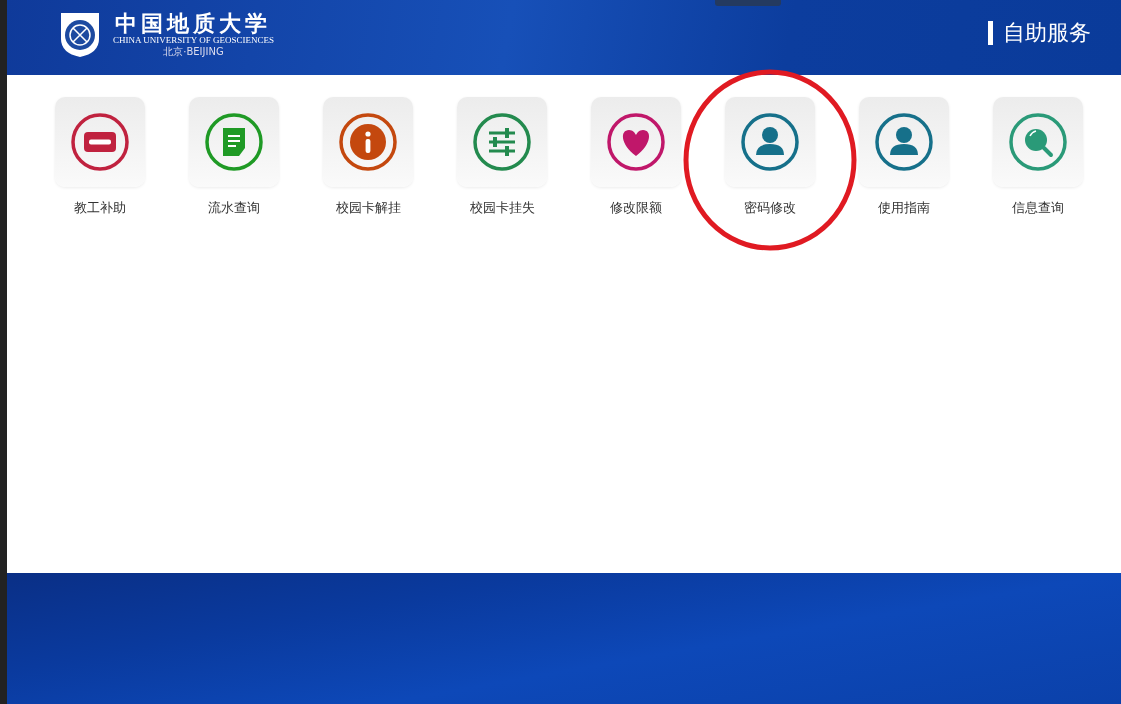  What do you see at coordinates (502, 208) in the screenshot?
I see `service-label: 校园卡挂失` at bounding box center [502, 208].